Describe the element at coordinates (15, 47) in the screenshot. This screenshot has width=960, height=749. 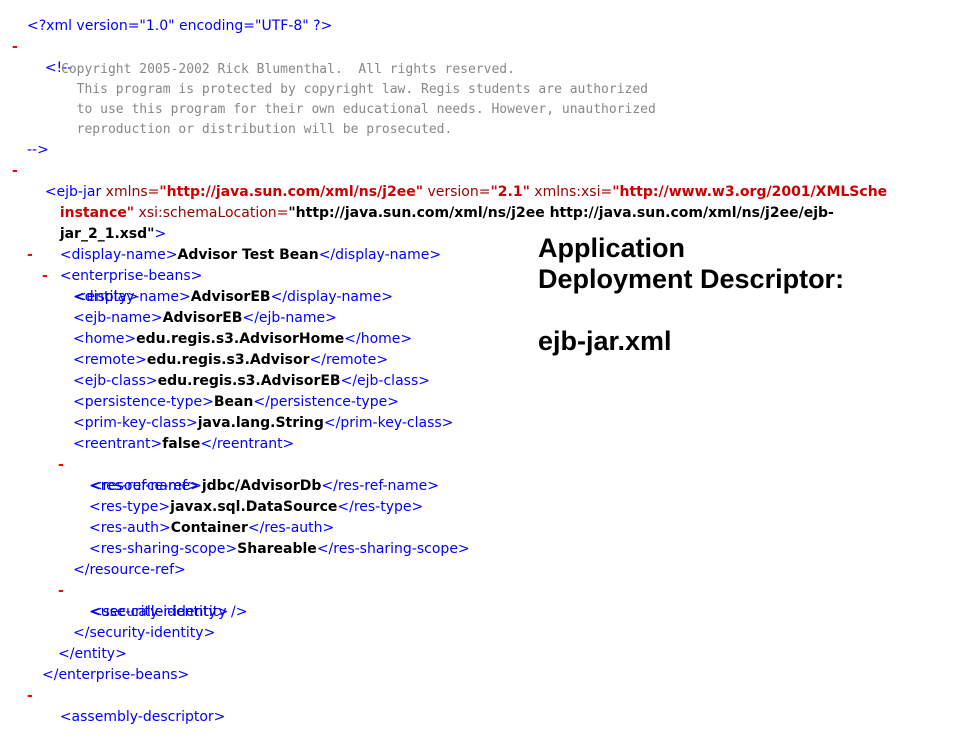
I see `collapse-toggle-comment: -` at that location.